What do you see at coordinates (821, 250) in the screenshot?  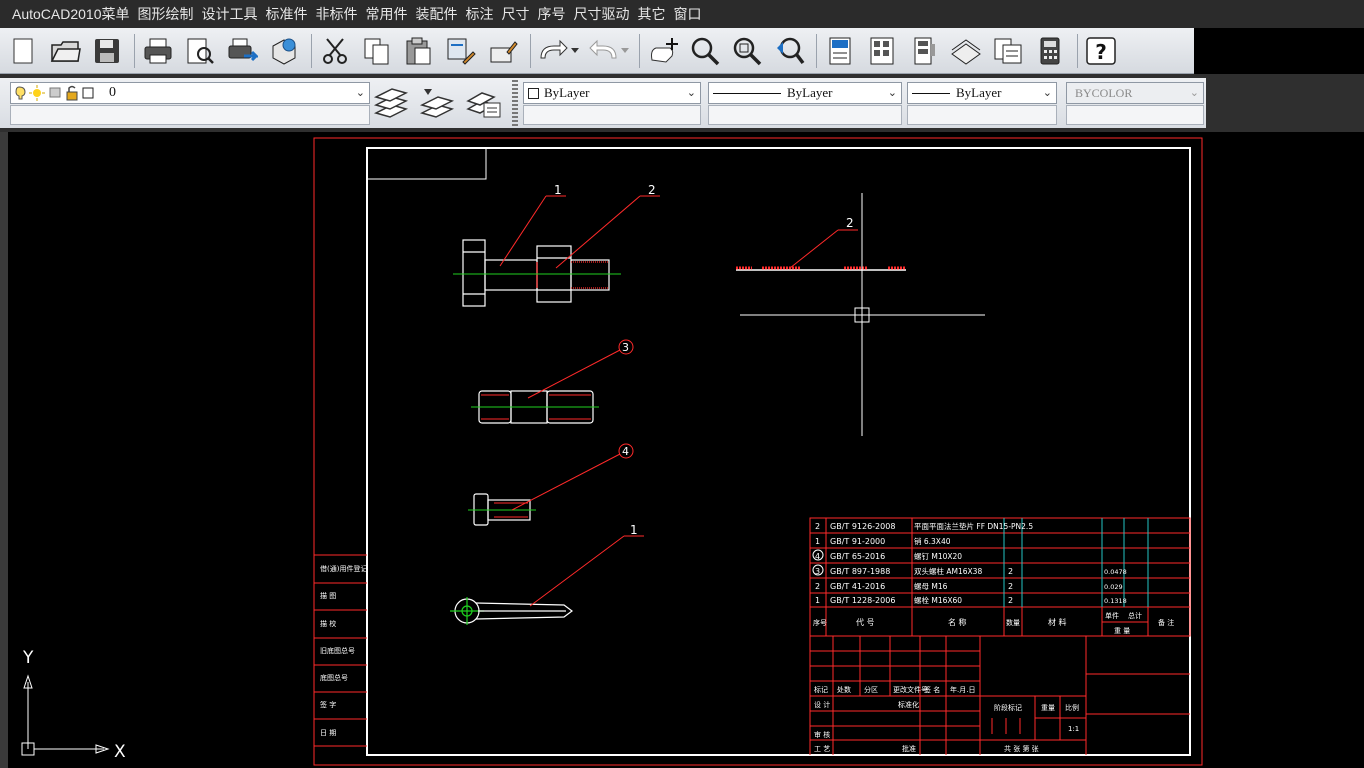 I see `gasket-view` at bounding box center [821, 250].